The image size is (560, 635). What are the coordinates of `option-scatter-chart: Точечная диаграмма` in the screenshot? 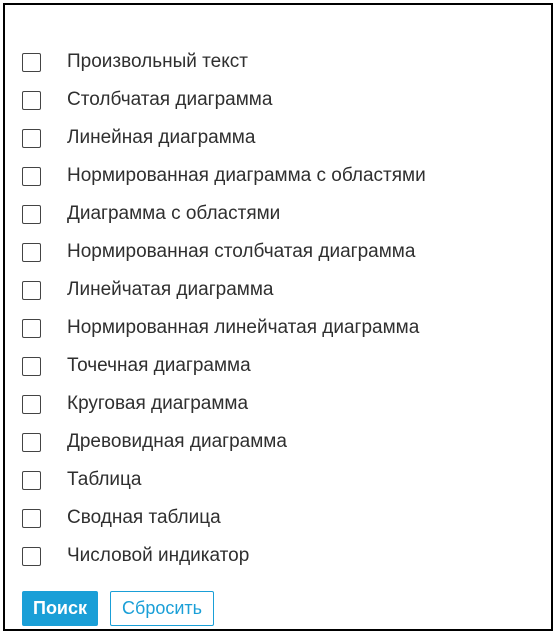 It's located at (224, 366).